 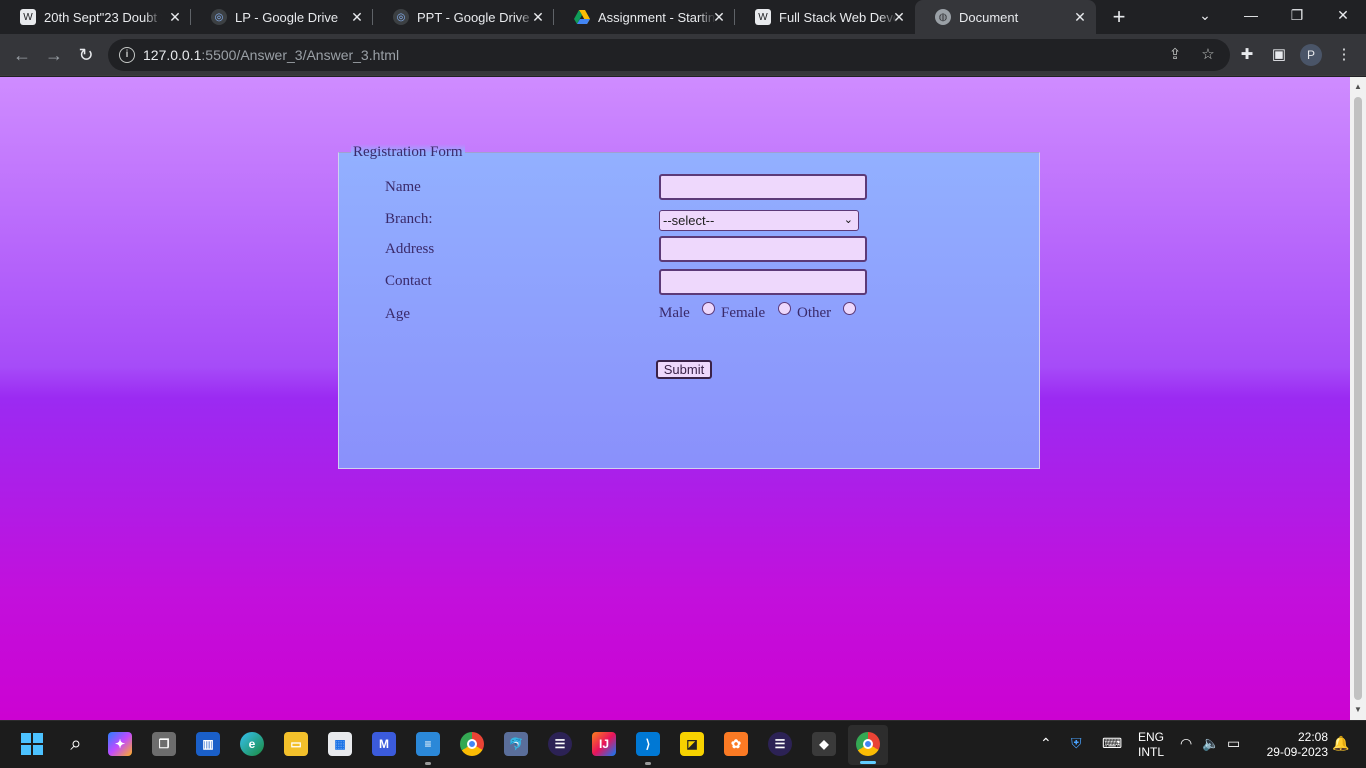 I want to click on branch-selected-value: --select--, so click(x=689, y=220).